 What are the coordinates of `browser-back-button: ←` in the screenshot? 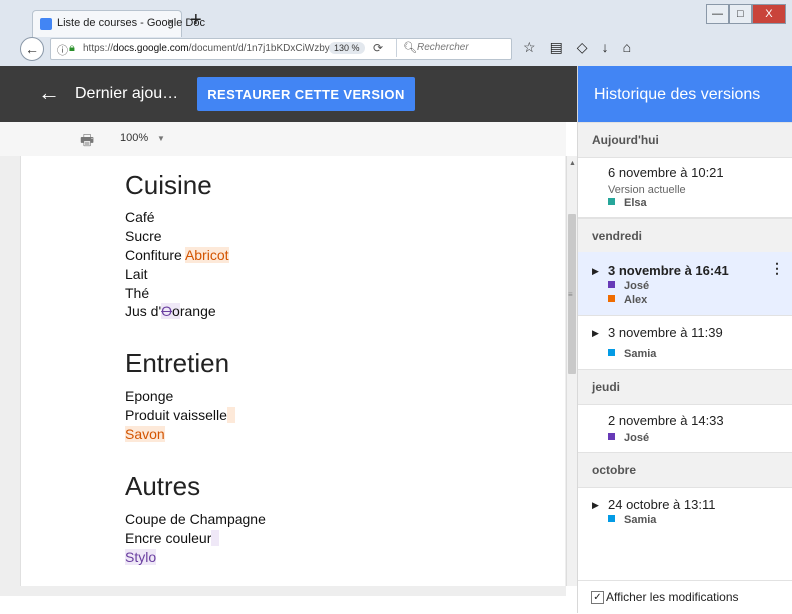 It's located at (32, 49).